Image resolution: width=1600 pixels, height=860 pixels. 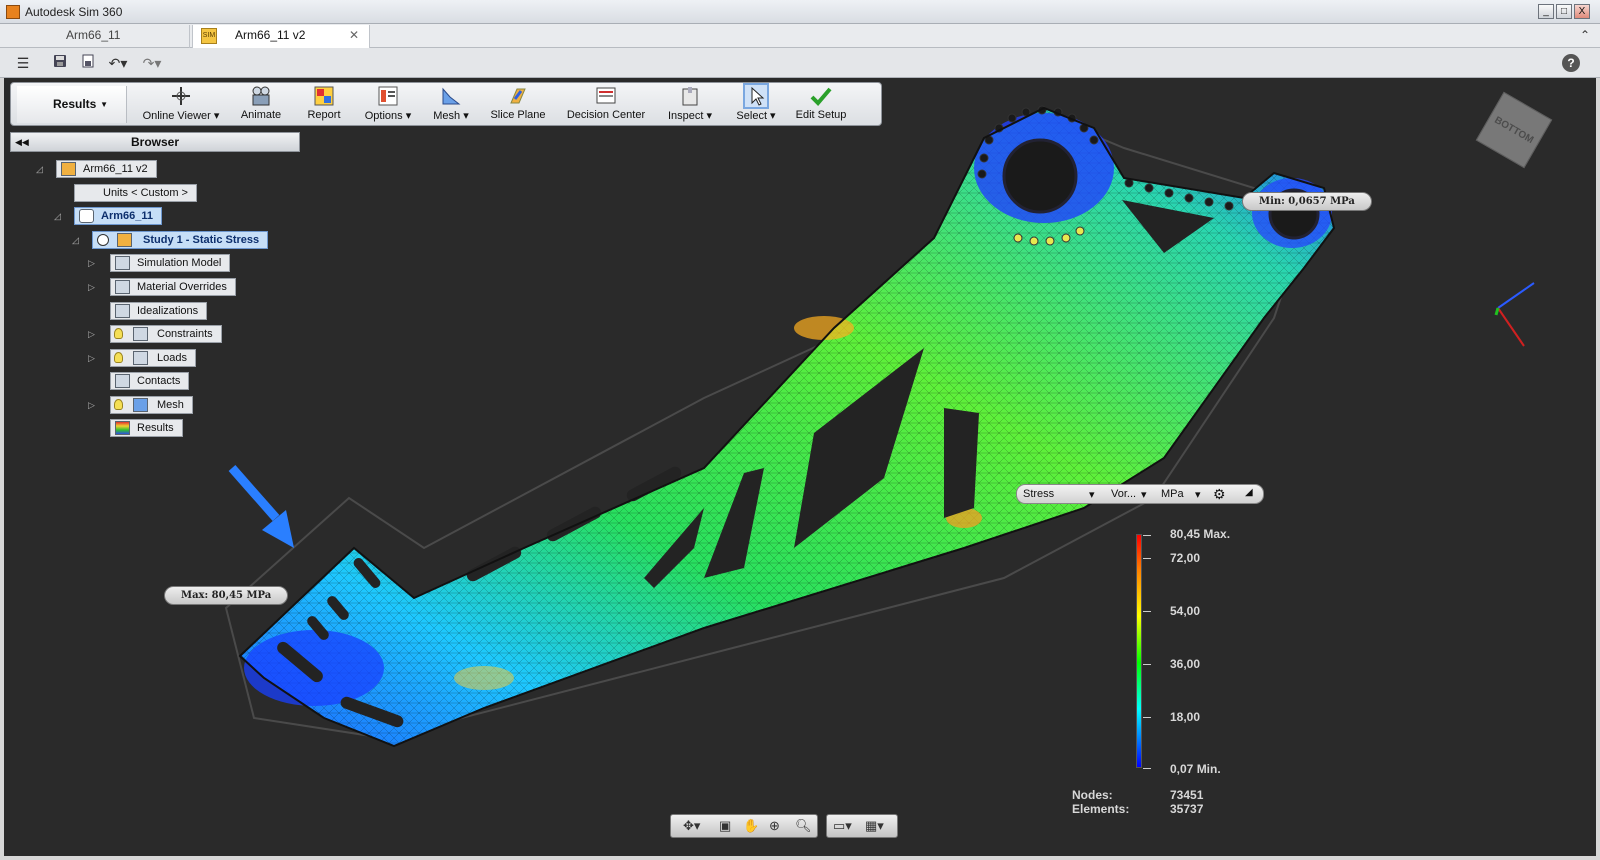 I want to click on close-window-button: X, so click(x=1582, y=11).